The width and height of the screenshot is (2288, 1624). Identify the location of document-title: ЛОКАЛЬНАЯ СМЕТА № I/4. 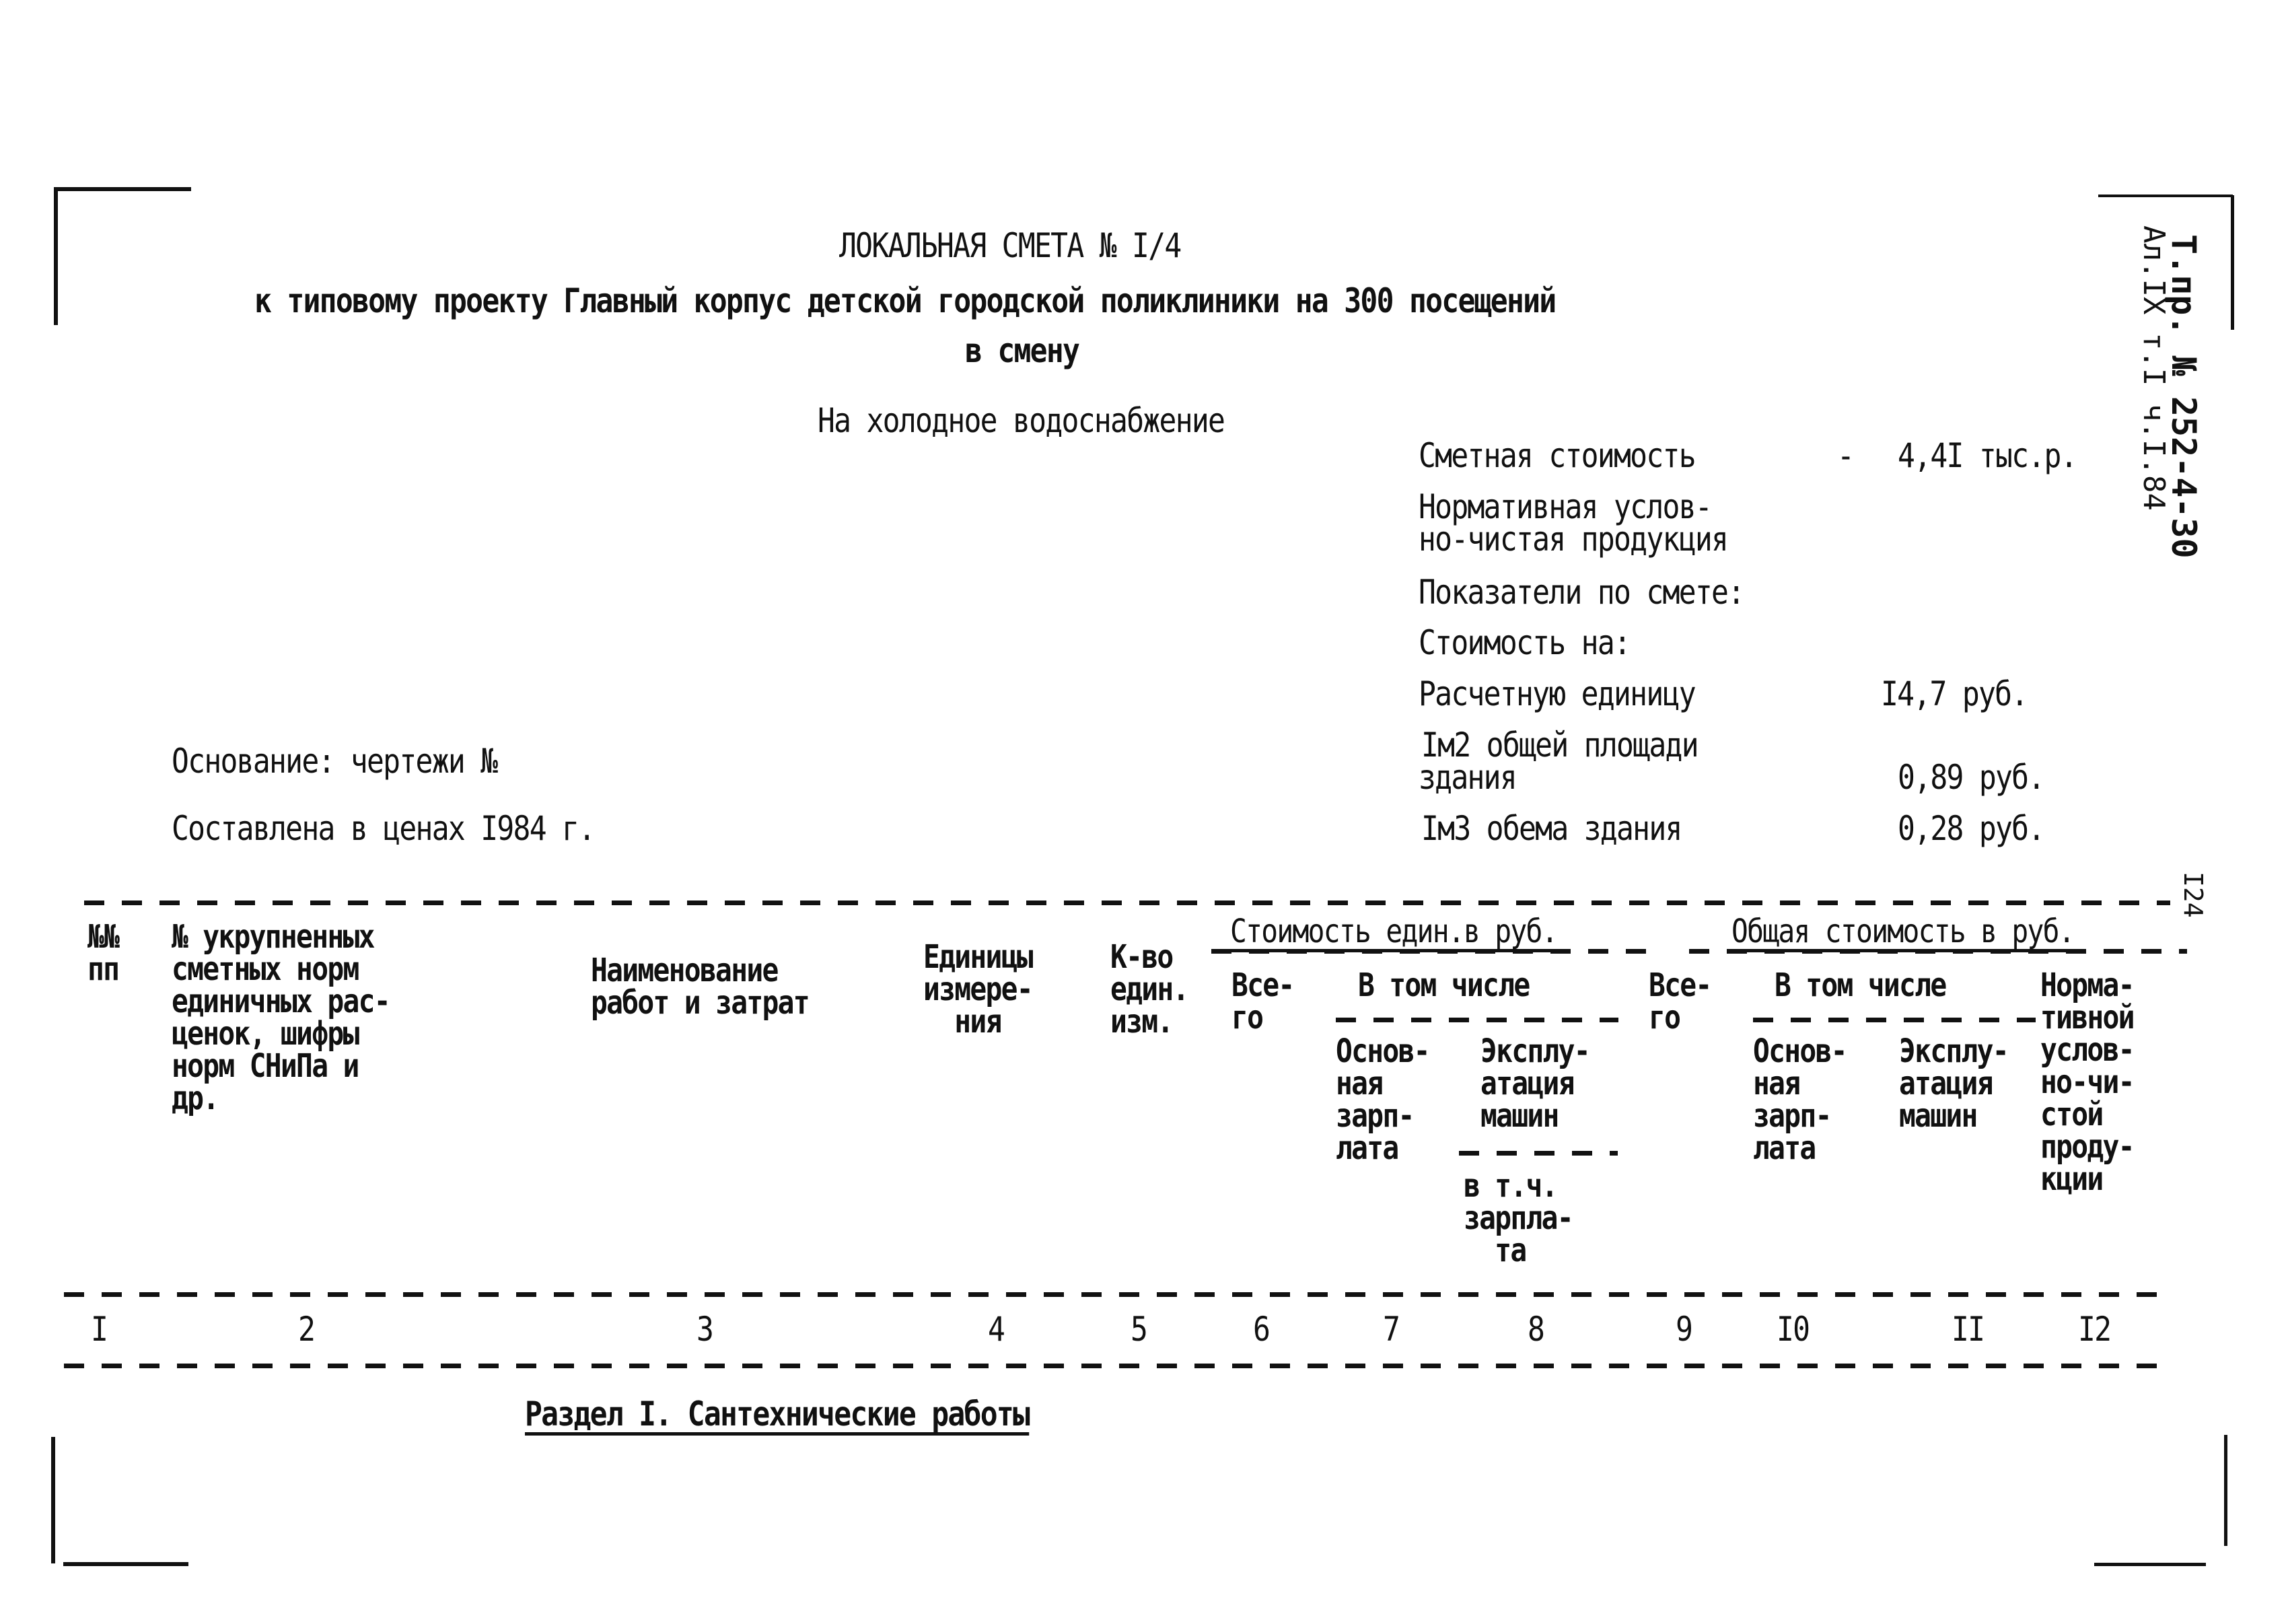
(1010, 245).